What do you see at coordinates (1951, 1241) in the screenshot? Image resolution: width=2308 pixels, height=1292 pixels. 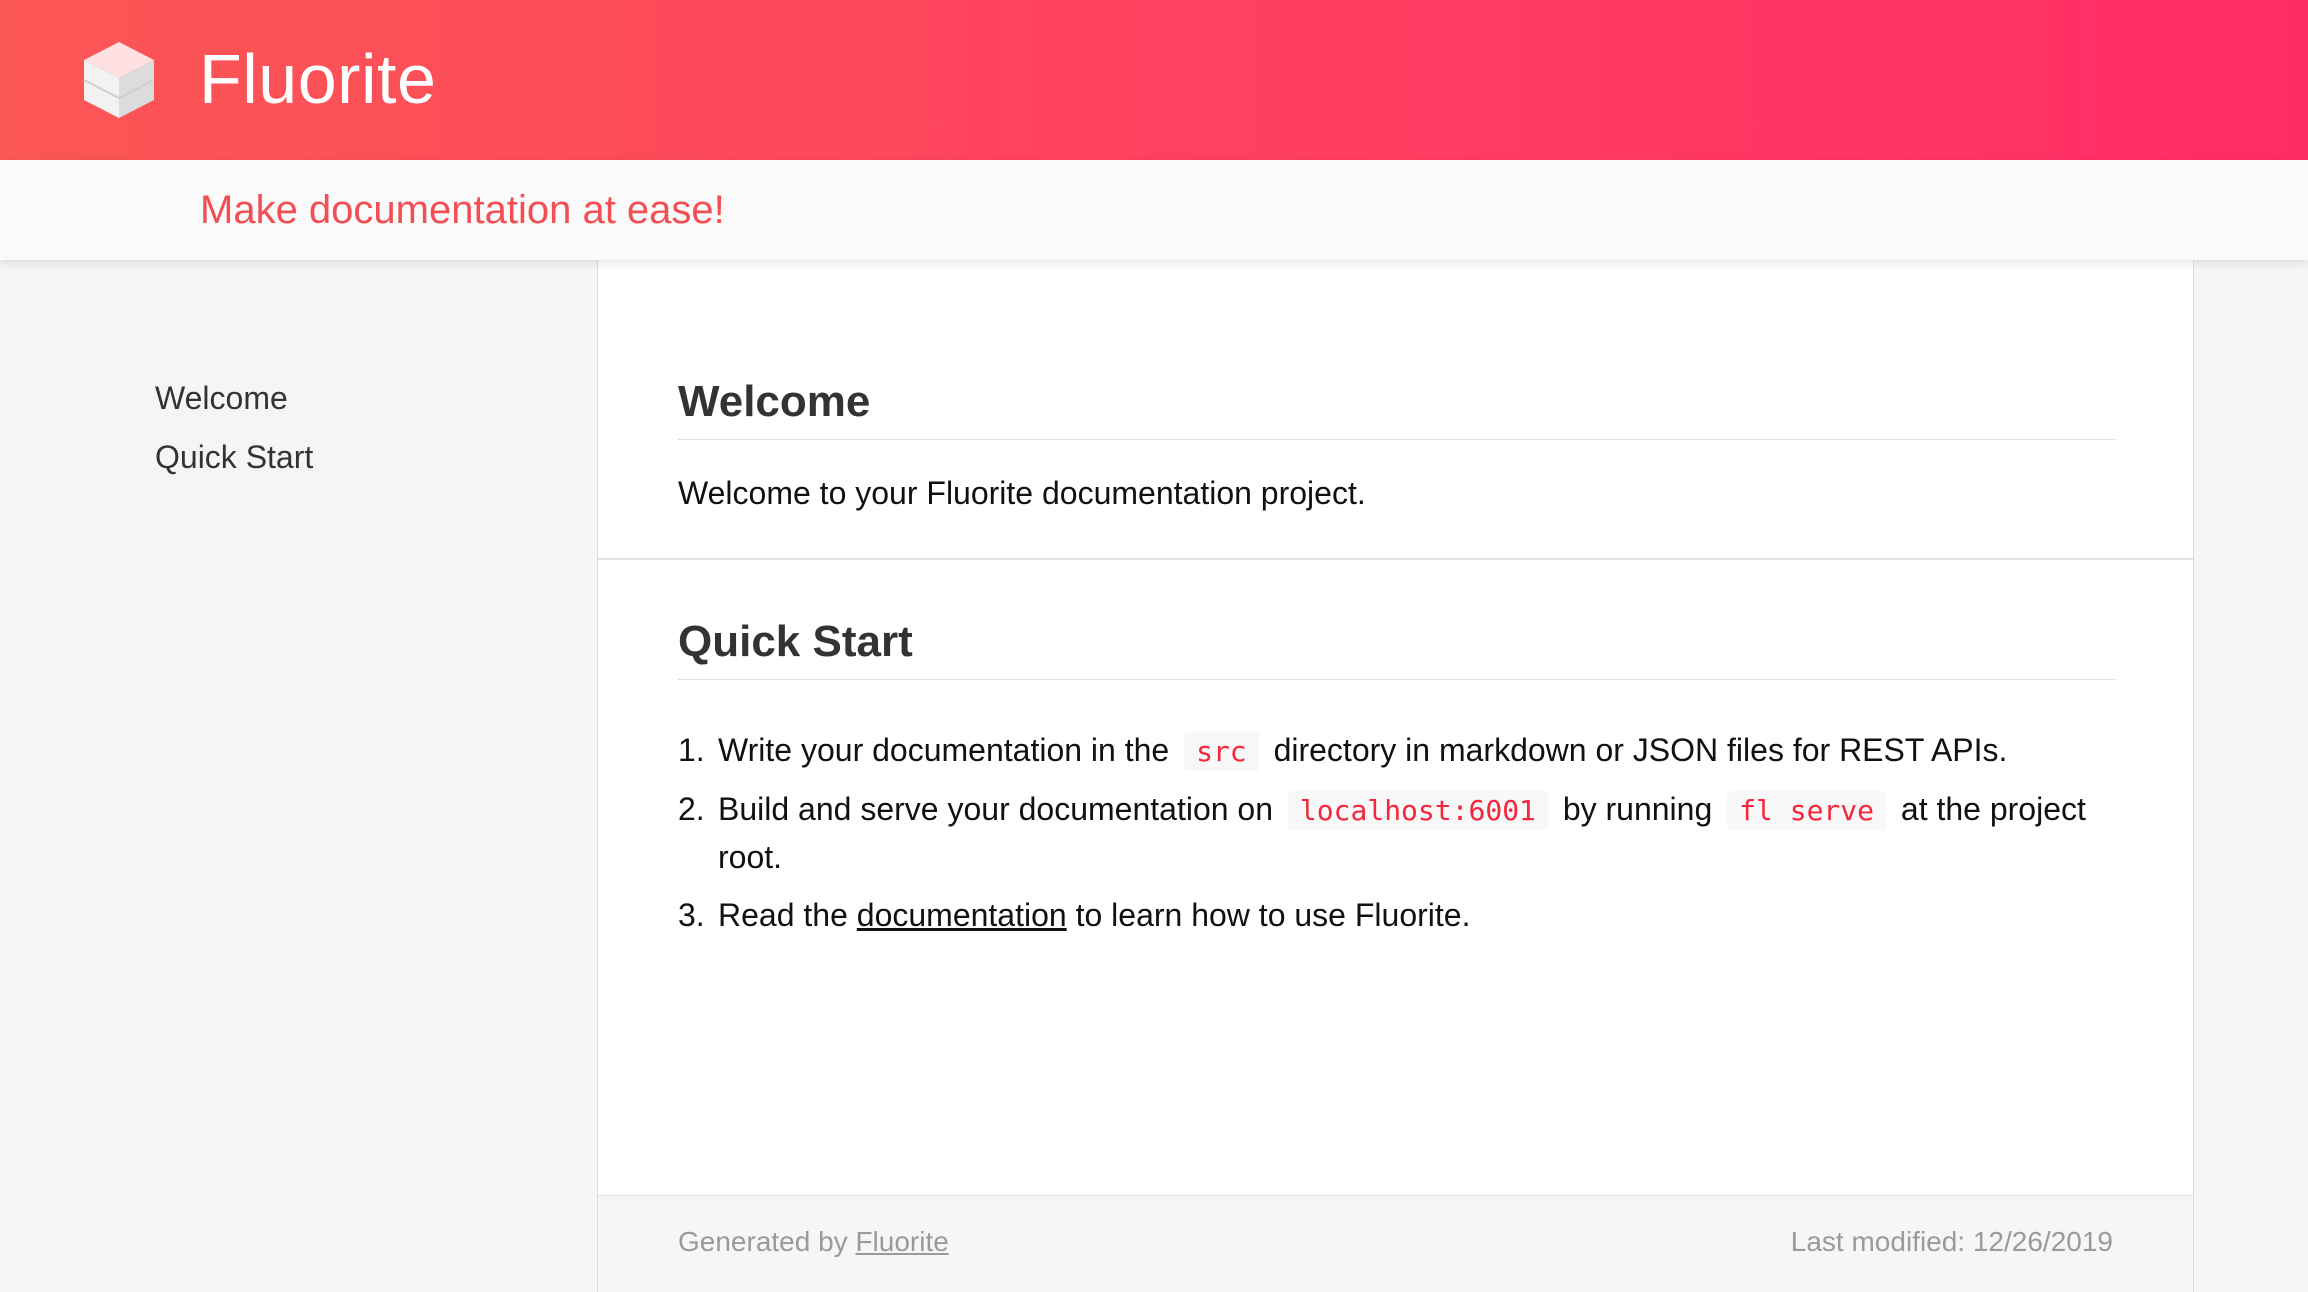 I see `last-modified: Last modified: 12/26/2019` at bounding box center [1951, 1241].